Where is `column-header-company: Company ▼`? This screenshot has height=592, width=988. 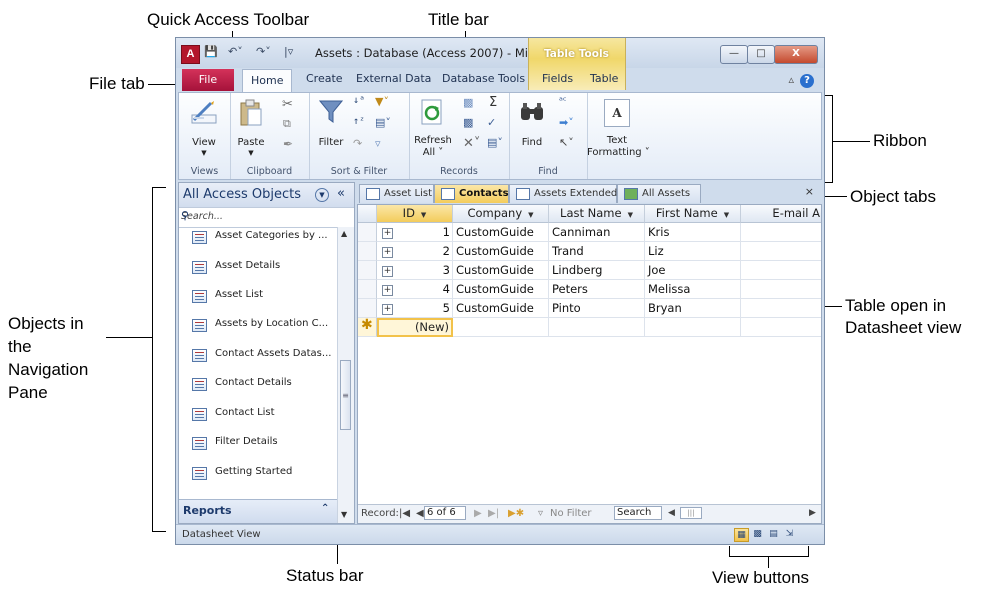
column-header-company: Company ▼ is located at coordinates (501, 214).